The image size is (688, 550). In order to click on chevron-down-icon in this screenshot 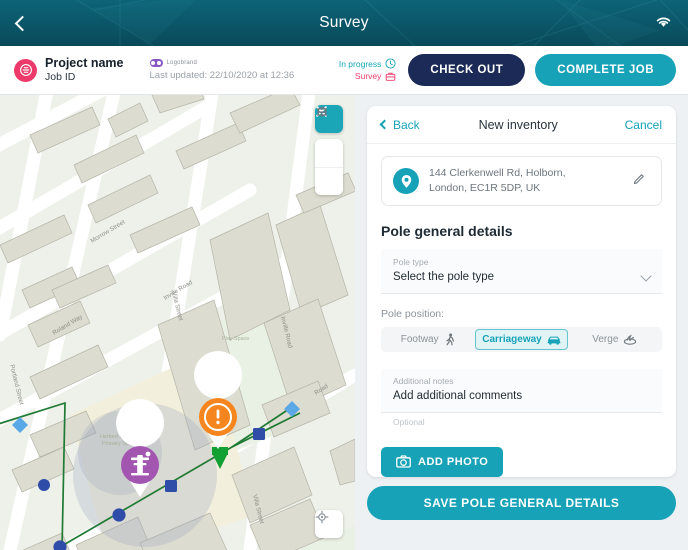, I will do `click(646, 276)`.